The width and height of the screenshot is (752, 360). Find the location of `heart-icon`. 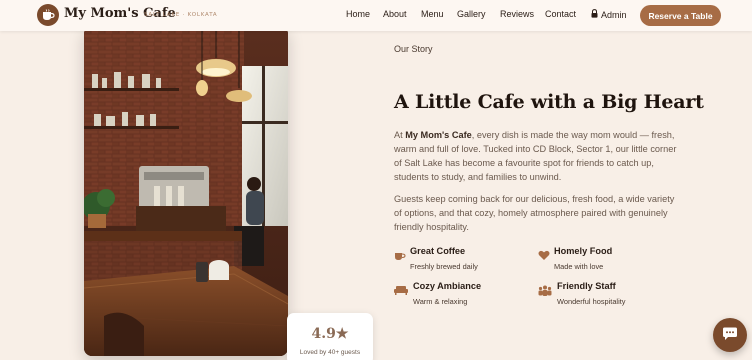

heart-icon is located at coordinates (544, 255).